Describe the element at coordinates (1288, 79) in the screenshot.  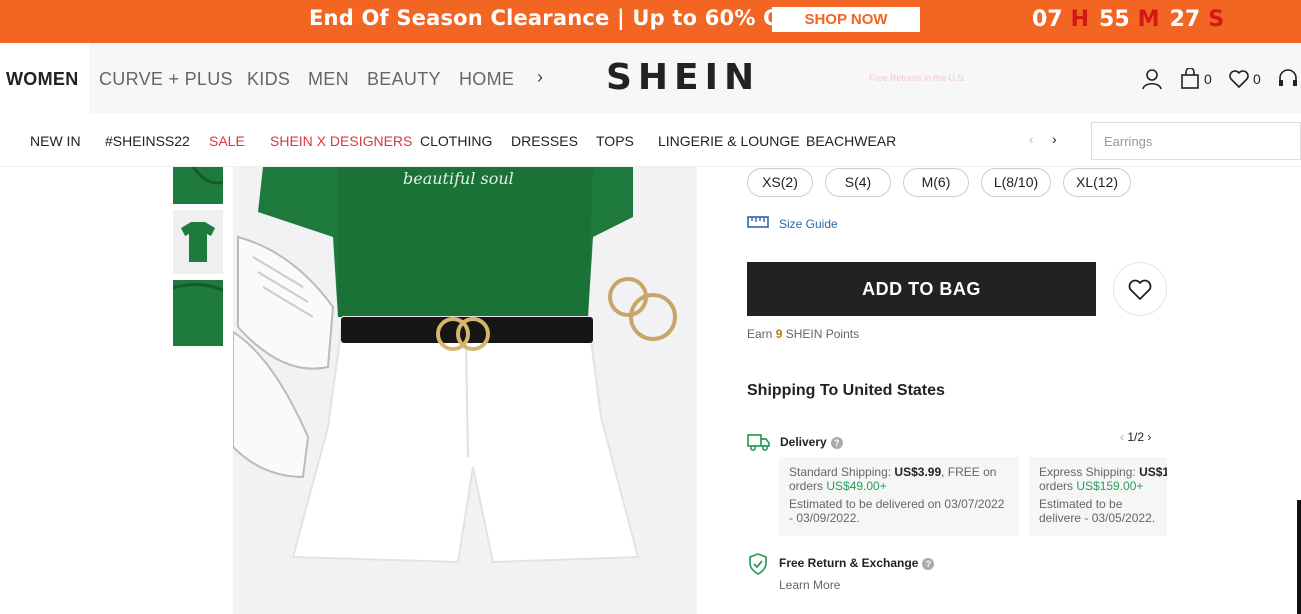
I see `headset-icon` at that location.